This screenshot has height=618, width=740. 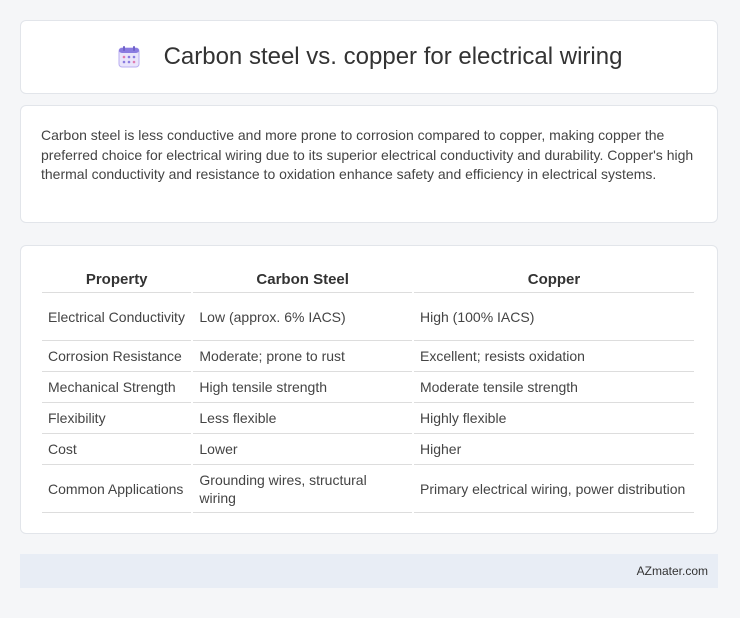 What do you see at coordinates (302, 278) in the screenshot?
I see `header-carbon-steel: Carbon Steel` at bounding box center [302, 278].